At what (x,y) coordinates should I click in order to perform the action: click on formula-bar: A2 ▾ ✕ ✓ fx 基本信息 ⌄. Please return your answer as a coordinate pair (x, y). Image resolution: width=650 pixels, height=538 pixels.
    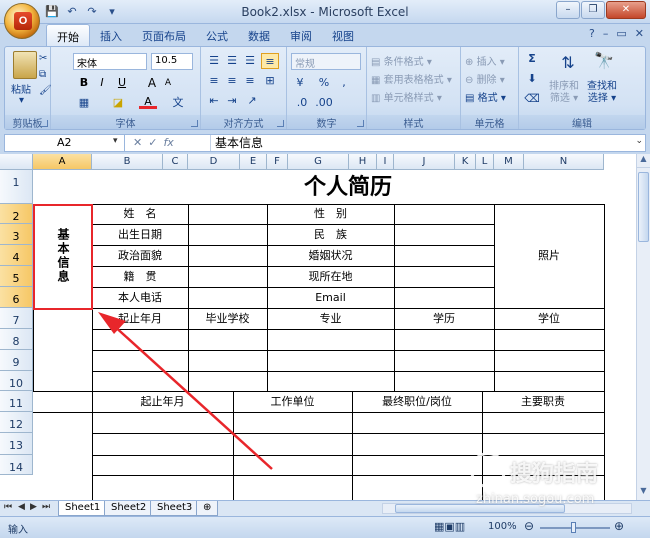
    Looking at the image, I should click on (325, 143).